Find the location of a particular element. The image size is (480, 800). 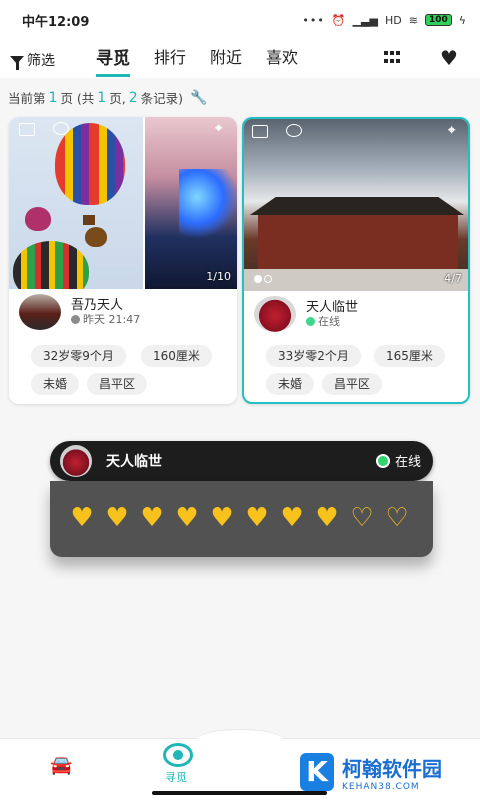

eye-icon is located at coordinates (178, 755).